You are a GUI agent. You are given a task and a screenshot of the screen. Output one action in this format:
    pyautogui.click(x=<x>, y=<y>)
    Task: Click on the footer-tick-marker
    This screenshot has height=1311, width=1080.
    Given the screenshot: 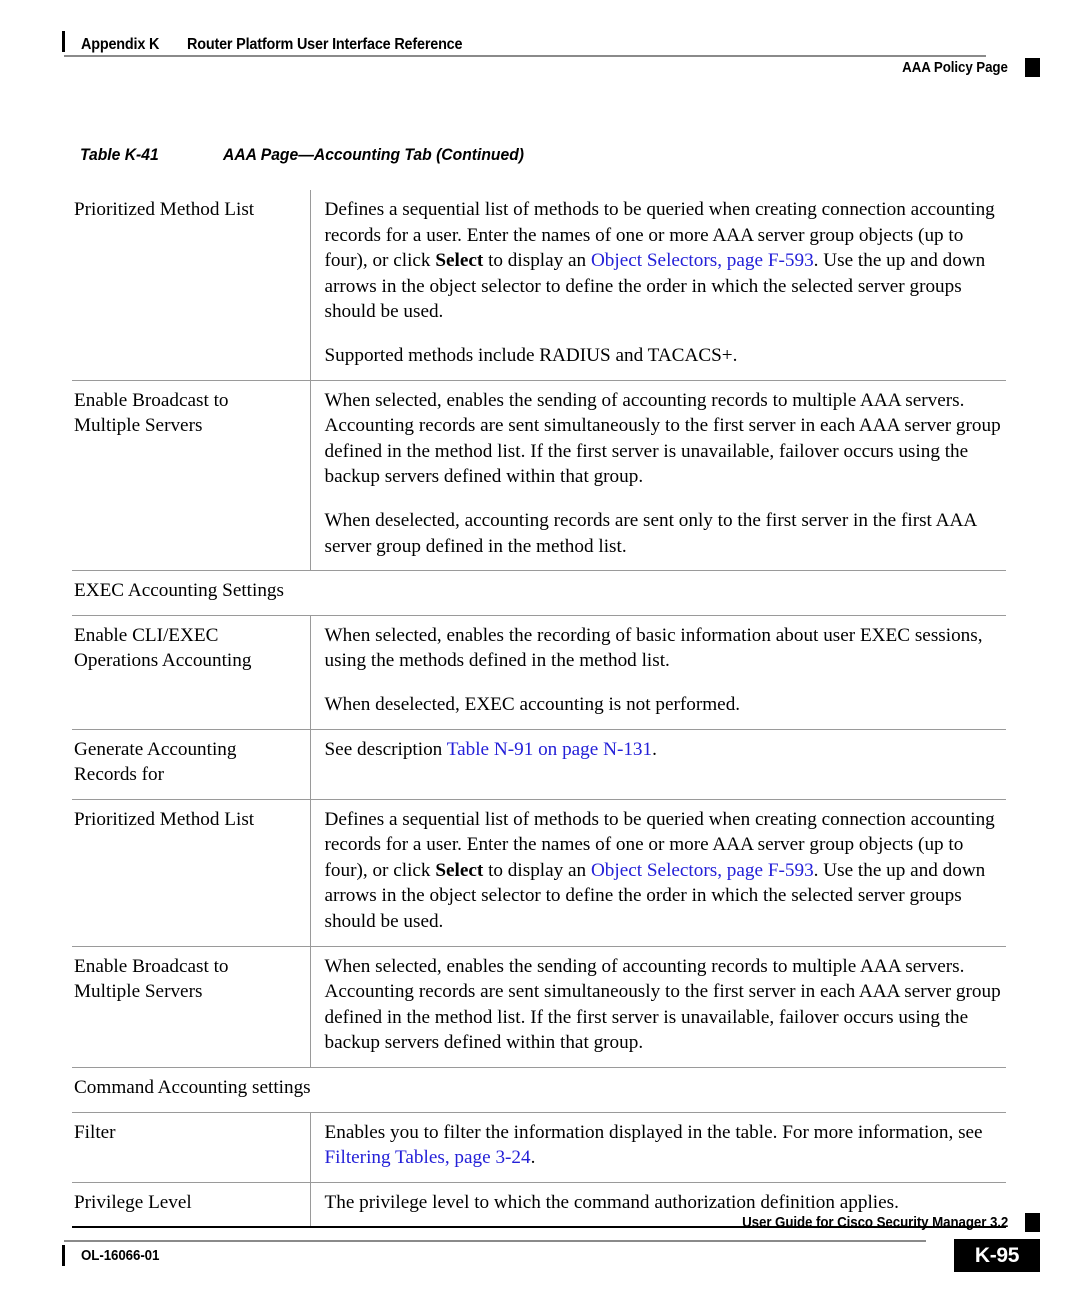 What is the action you would take?
    pyautogui.click(x=63, y=1255)
    